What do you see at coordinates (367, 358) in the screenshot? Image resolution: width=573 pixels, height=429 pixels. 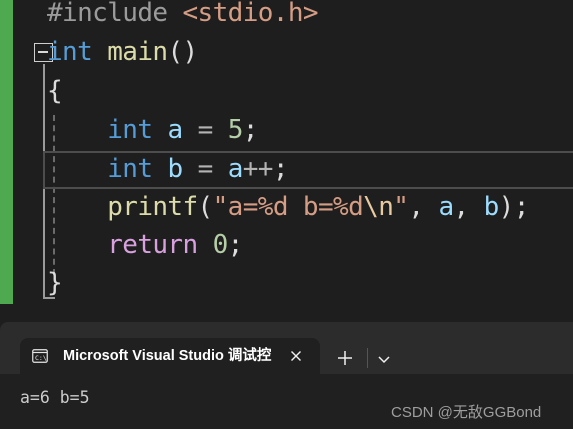 I see `button-divider` at bounding box center [367, 358].